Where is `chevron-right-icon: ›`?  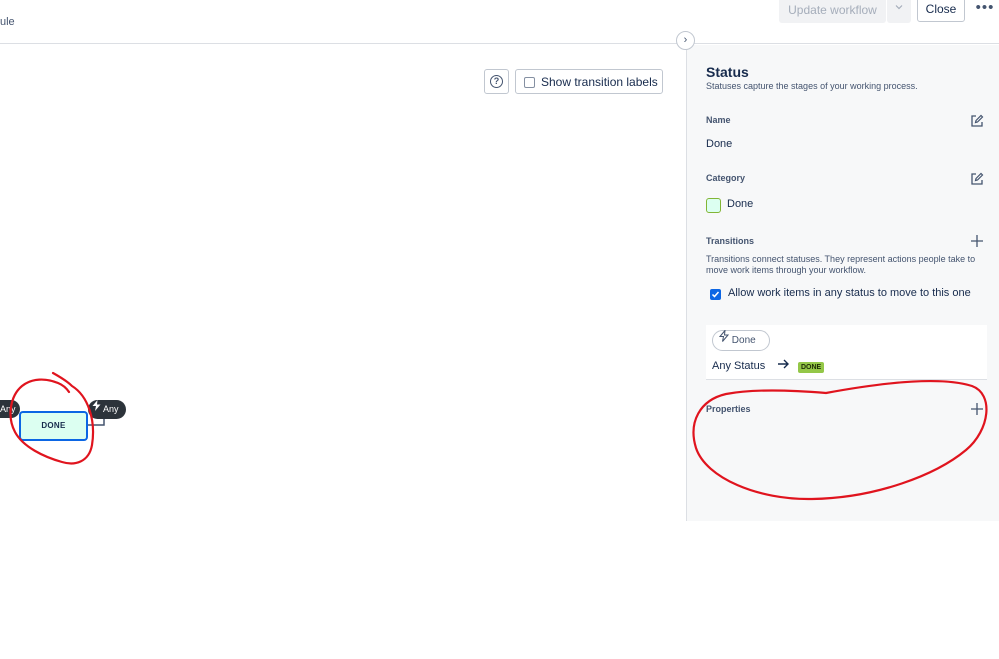 chevron-right-icon: › is located at coordinates (685, 40).